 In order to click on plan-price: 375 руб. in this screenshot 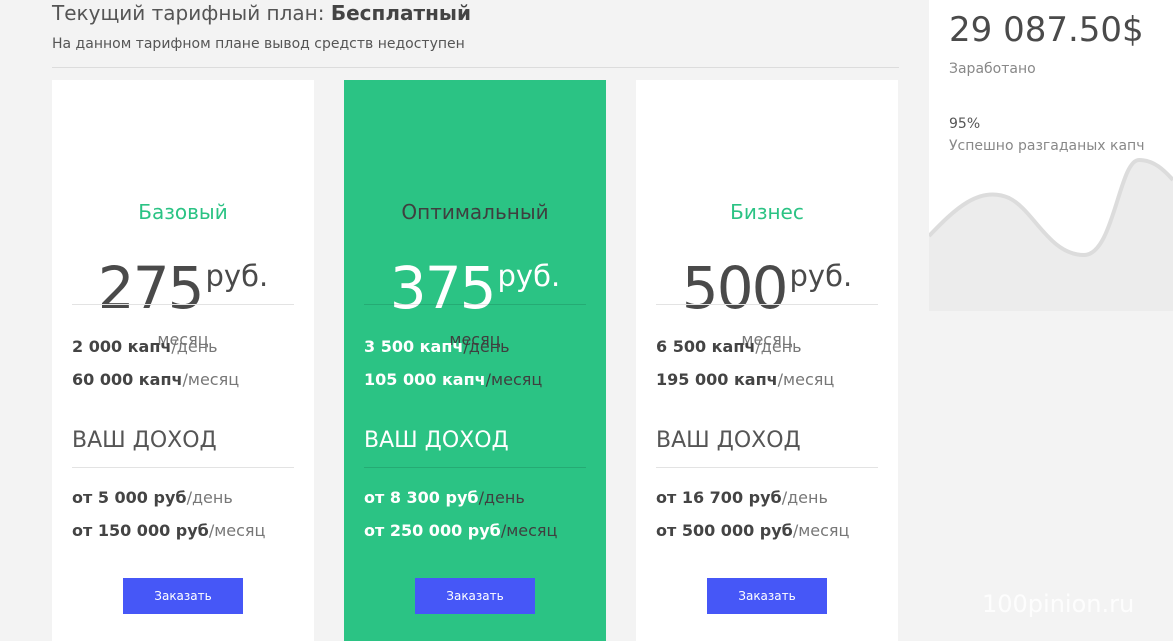, I will do `click(475, 288)`.